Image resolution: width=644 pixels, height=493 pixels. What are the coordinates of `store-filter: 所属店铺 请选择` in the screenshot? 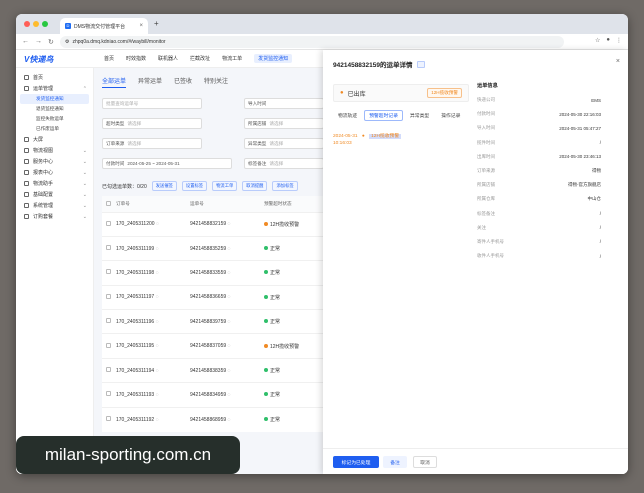 It's located at (284, 123).